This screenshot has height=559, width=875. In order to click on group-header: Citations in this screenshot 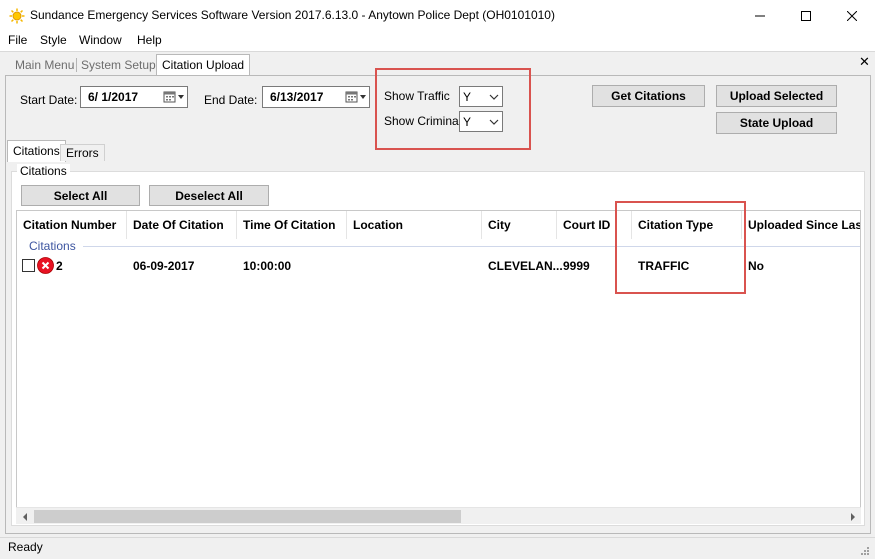, I will do `click(52, 246)`.